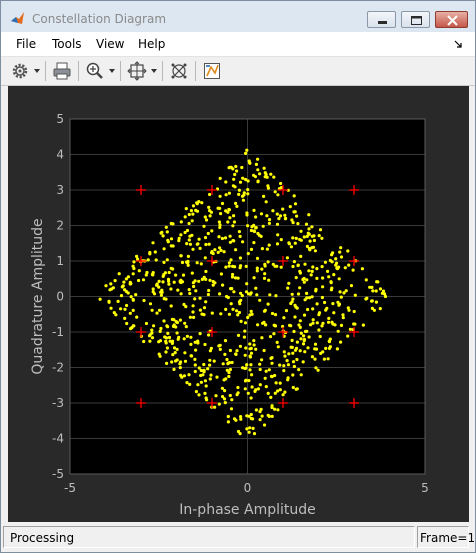  What do you see at coordinates (415, 19) in the screenshot?
I see `maximize-button` at bounding box center [415, 19].